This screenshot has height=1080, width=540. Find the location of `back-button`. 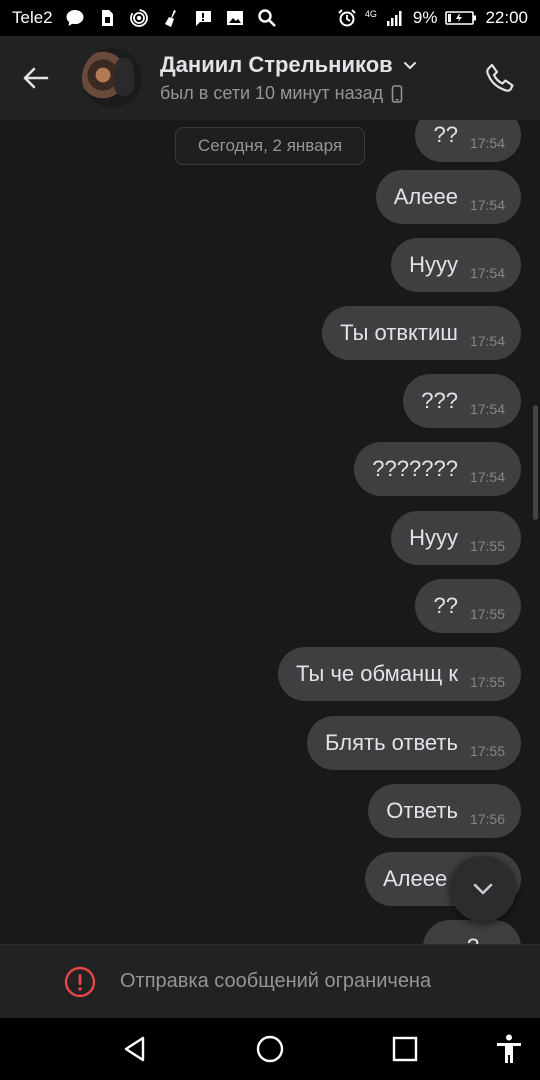

back-button is located at coordinates (35, 78).